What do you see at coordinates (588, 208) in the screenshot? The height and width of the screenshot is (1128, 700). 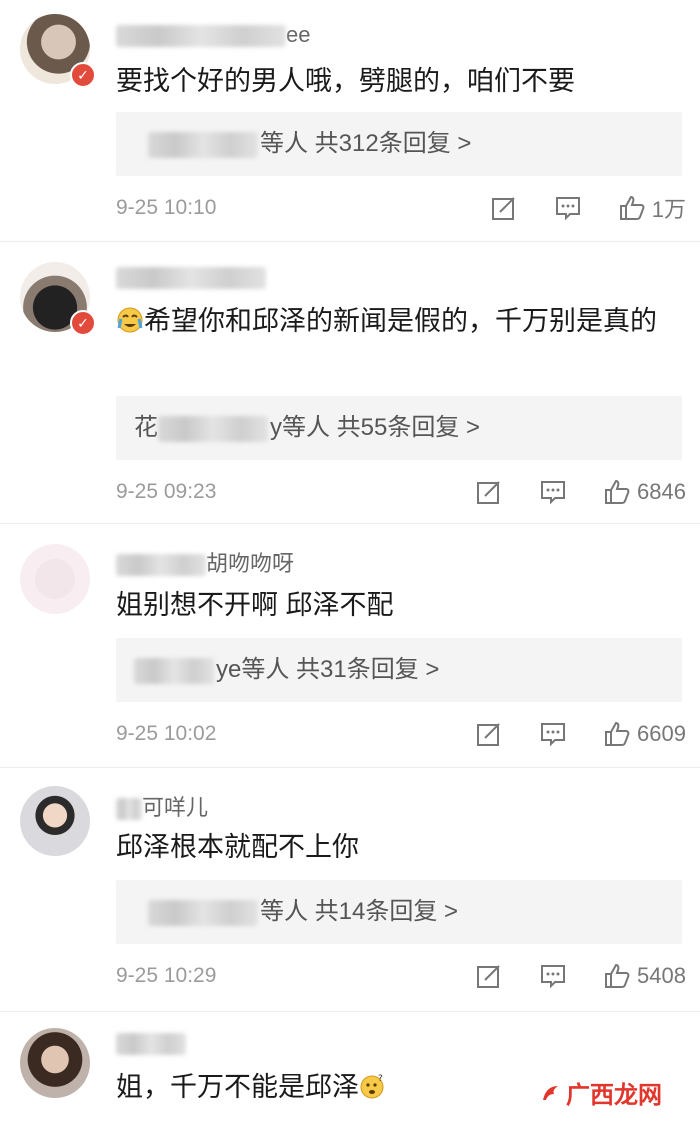 I see `comment-actions: 1万` at bounding box center [588, 208].